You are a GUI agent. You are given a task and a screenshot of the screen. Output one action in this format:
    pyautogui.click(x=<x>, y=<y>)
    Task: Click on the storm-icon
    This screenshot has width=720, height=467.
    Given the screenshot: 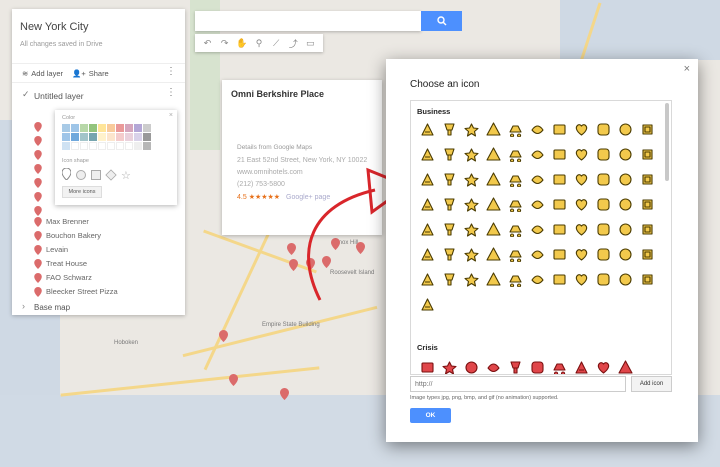 What is the action you would take?
    pyautogui.click(x=581, y=366)
    